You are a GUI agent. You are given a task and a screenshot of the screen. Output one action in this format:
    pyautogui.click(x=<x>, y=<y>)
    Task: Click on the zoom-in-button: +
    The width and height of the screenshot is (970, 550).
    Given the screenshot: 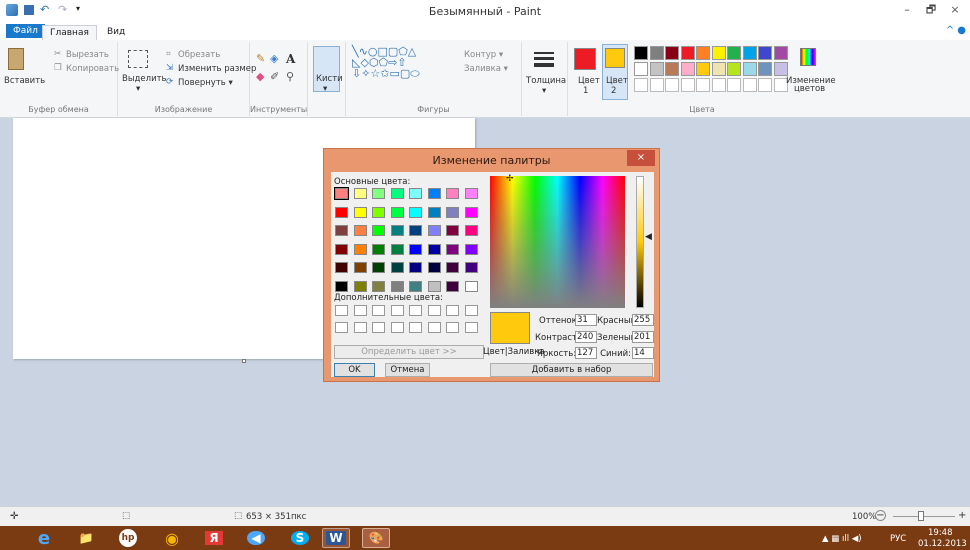 What is the action you would take?
    pyautogui.click(x=962, y=515)
    